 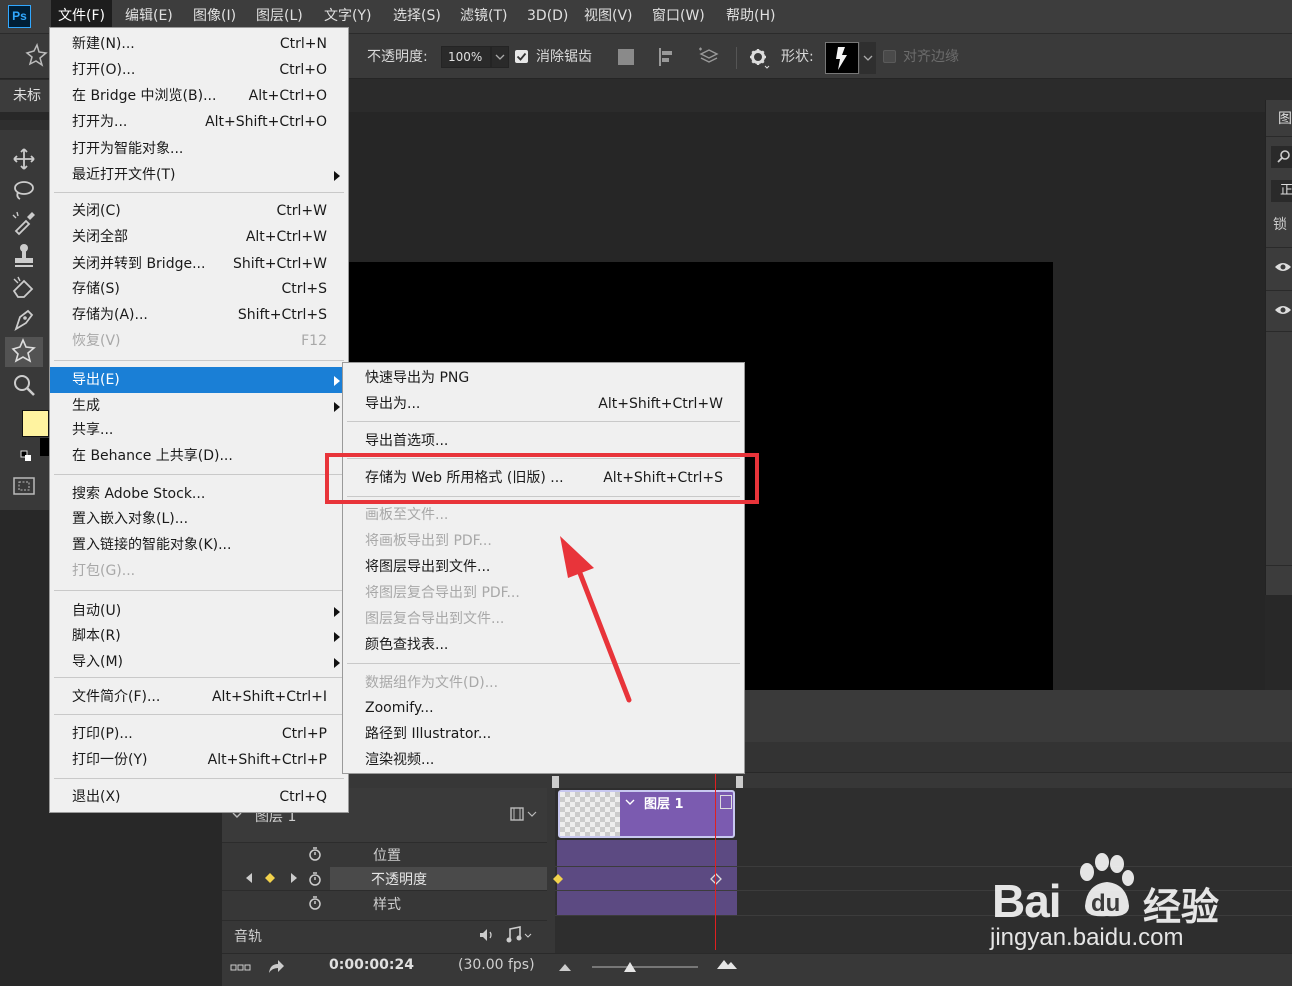 I want to click on submenu-arrow-icon, so click(x=337, y=381).